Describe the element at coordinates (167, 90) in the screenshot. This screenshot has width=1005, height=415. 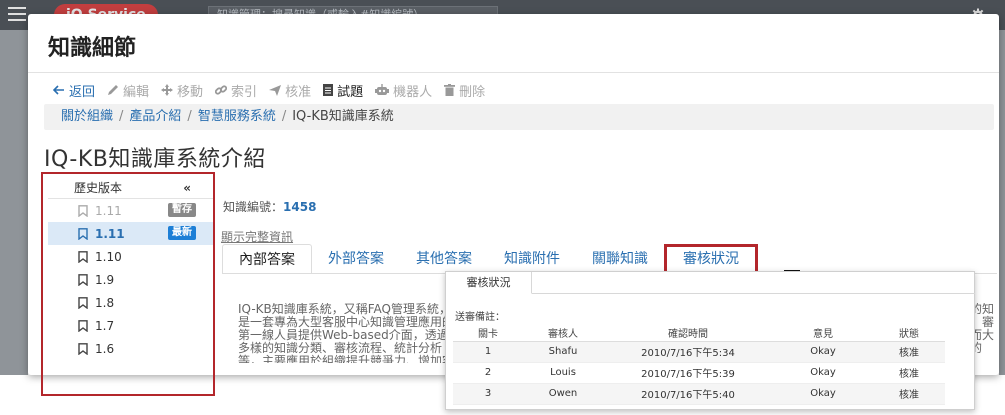
I see `move-icon` at that location.